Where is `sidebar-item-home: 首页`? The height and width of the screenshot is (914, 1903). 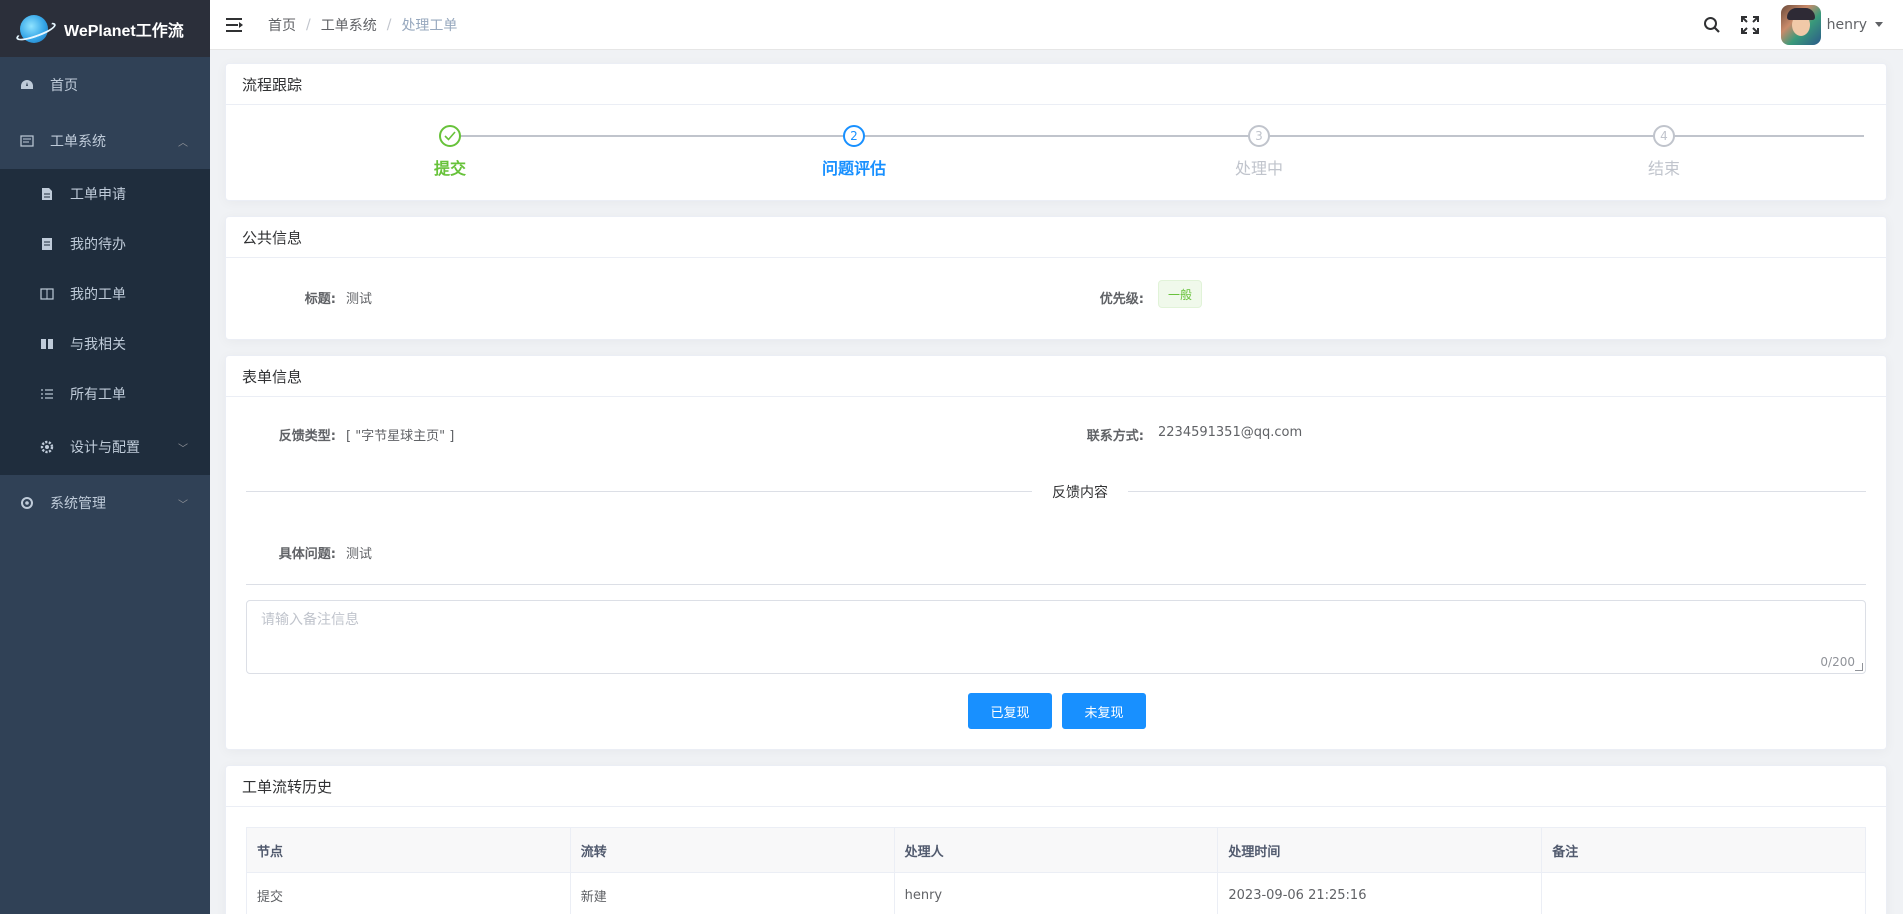
sidebar-item-home: 首页 is located at coordinates (105, 85).